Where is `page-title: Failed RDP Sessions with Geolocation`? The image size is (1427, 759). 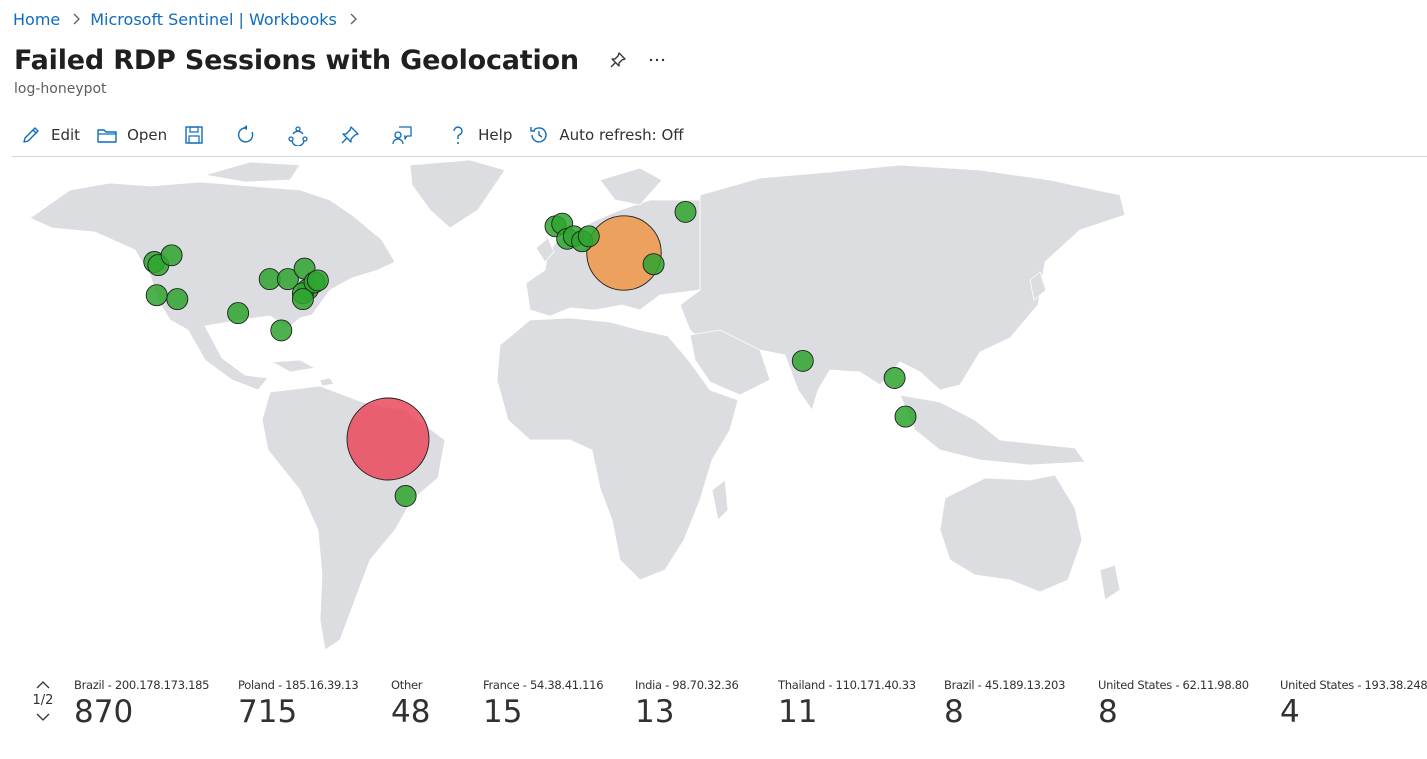 page-title: Failed RDP Sessions with Geolocation is located at coordinates (296, 60).